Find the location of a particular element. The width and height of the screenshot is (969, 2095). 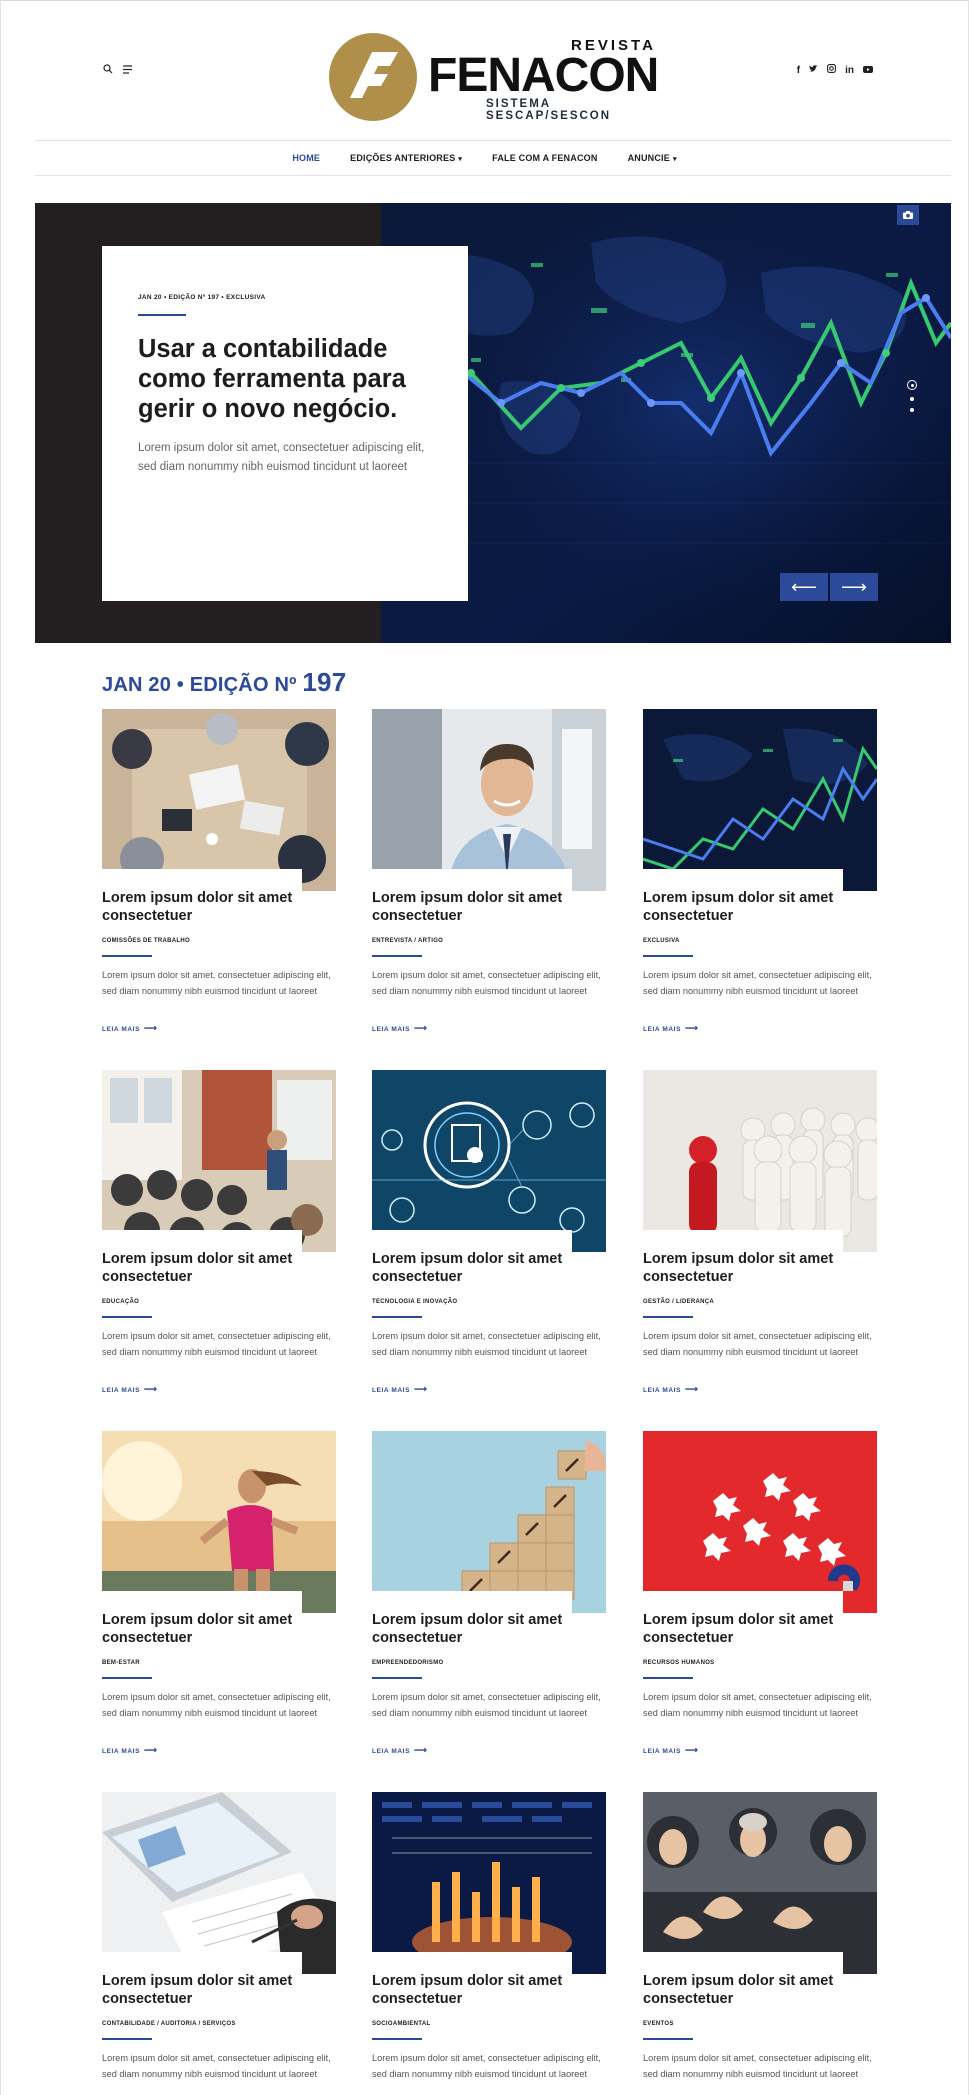

slider-dots is located at coordinates (912, 396).